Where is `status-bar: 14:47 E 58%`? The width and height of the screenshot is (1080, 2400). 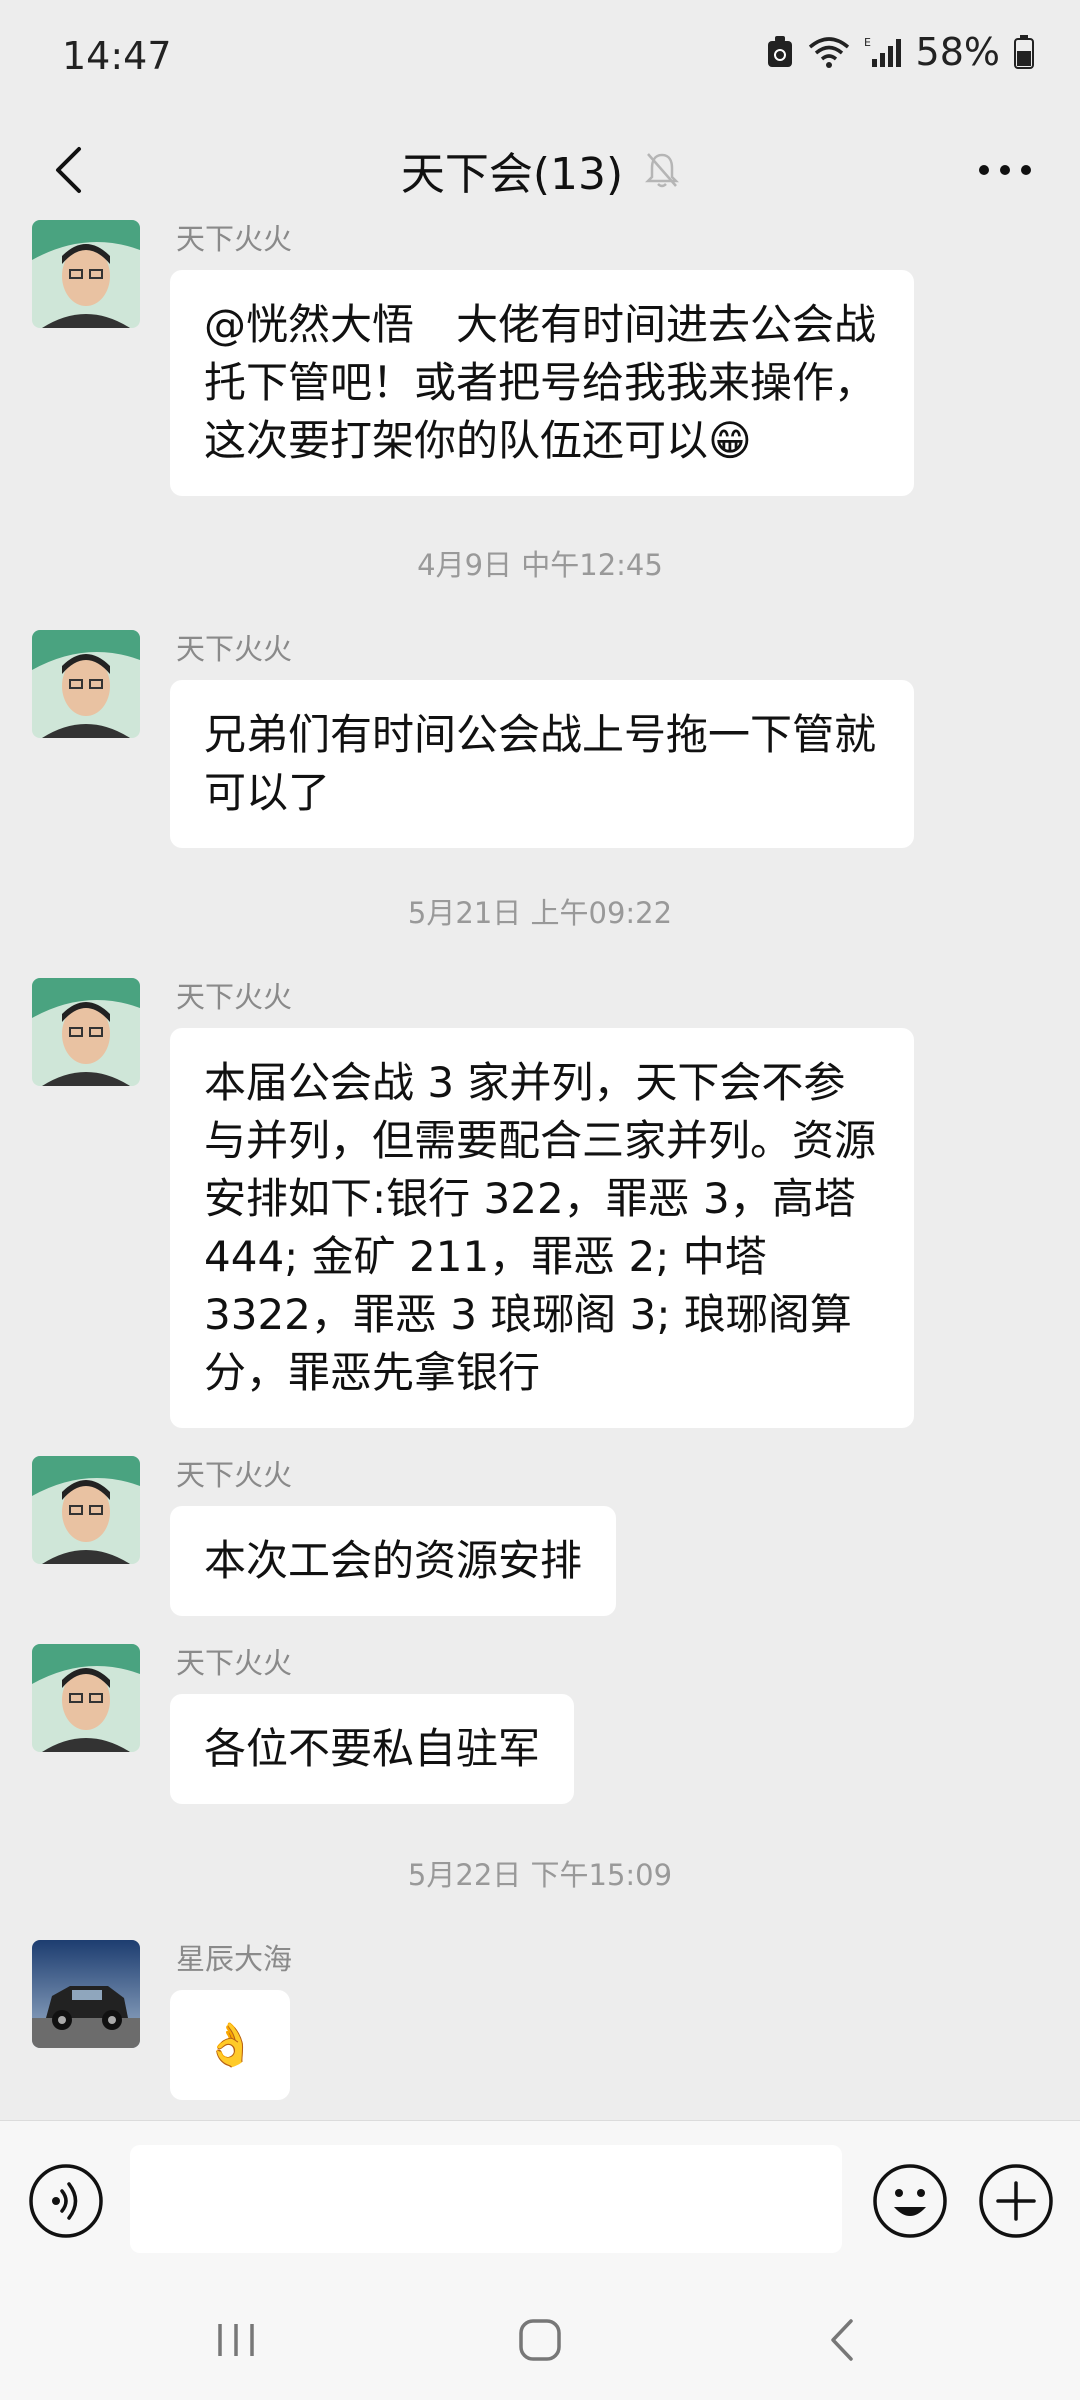
status-bar: 14:47 E 58% is located at coordinates (540, 60).